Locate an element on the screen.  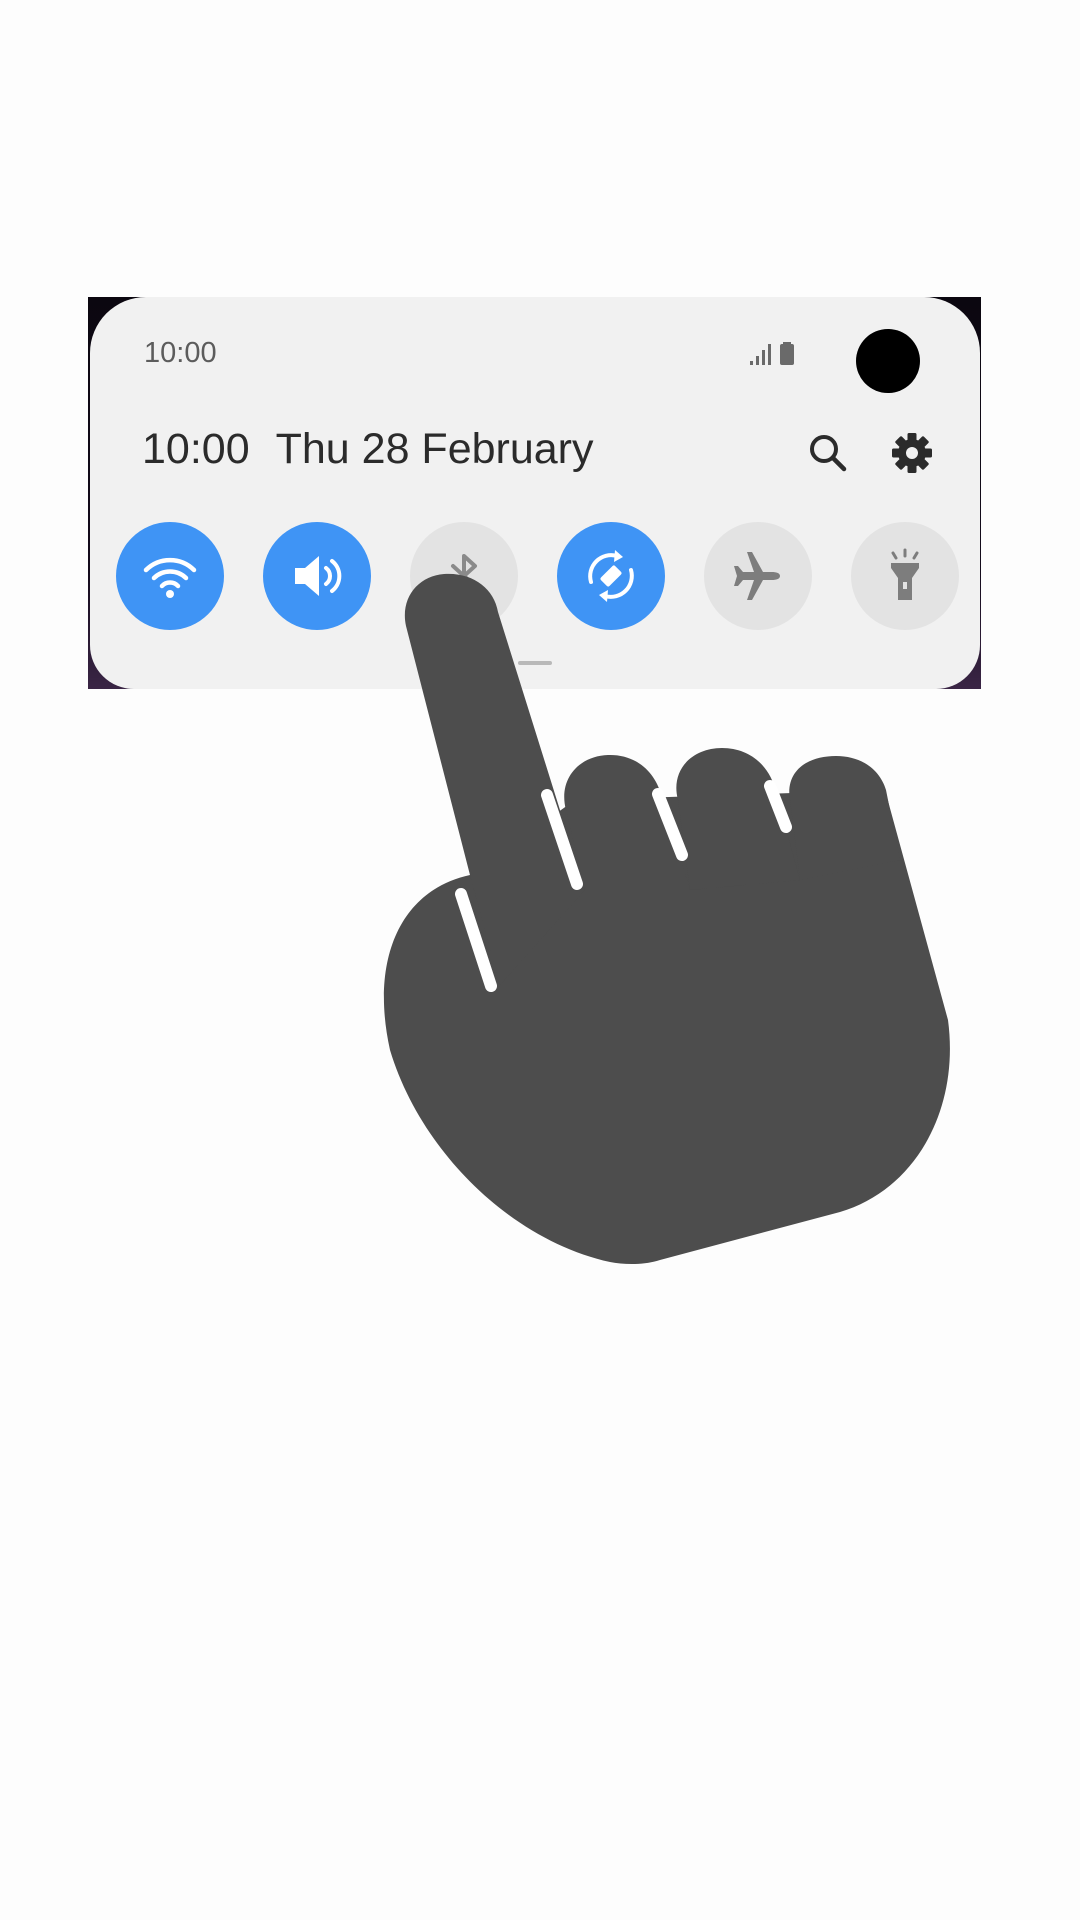
tile-flashlight is located at coordinates (905, 576).